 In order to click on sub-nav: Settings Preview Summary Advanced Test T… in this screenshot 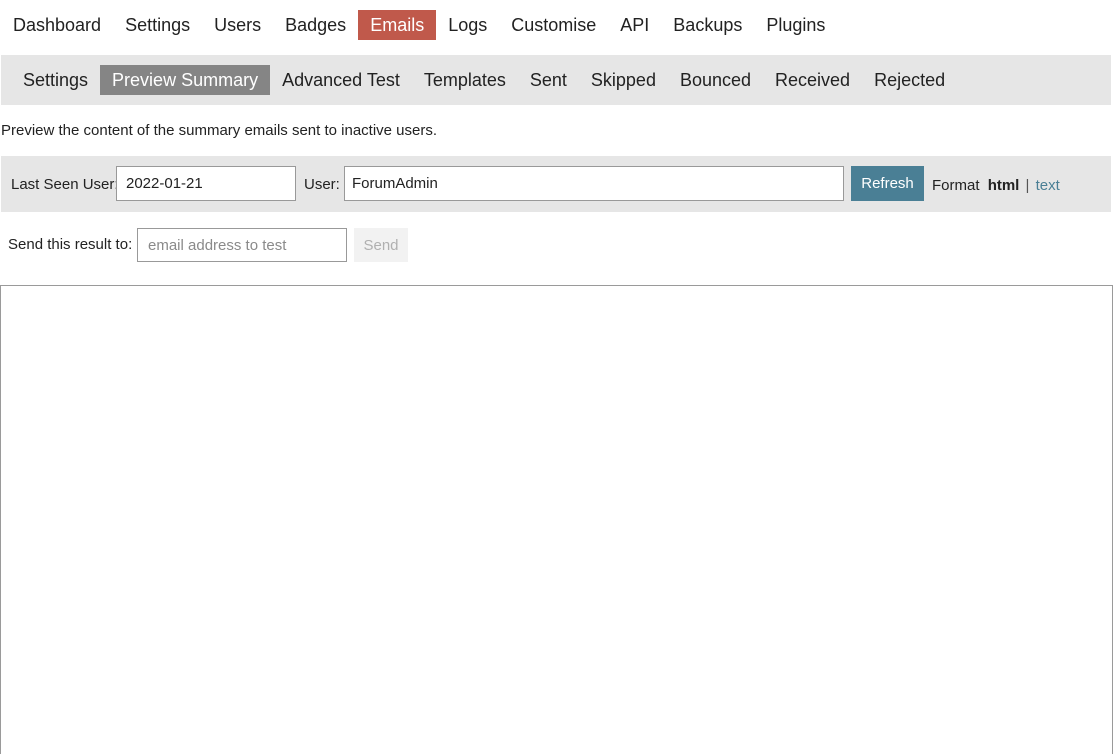, I will do `click(556, 80)`.